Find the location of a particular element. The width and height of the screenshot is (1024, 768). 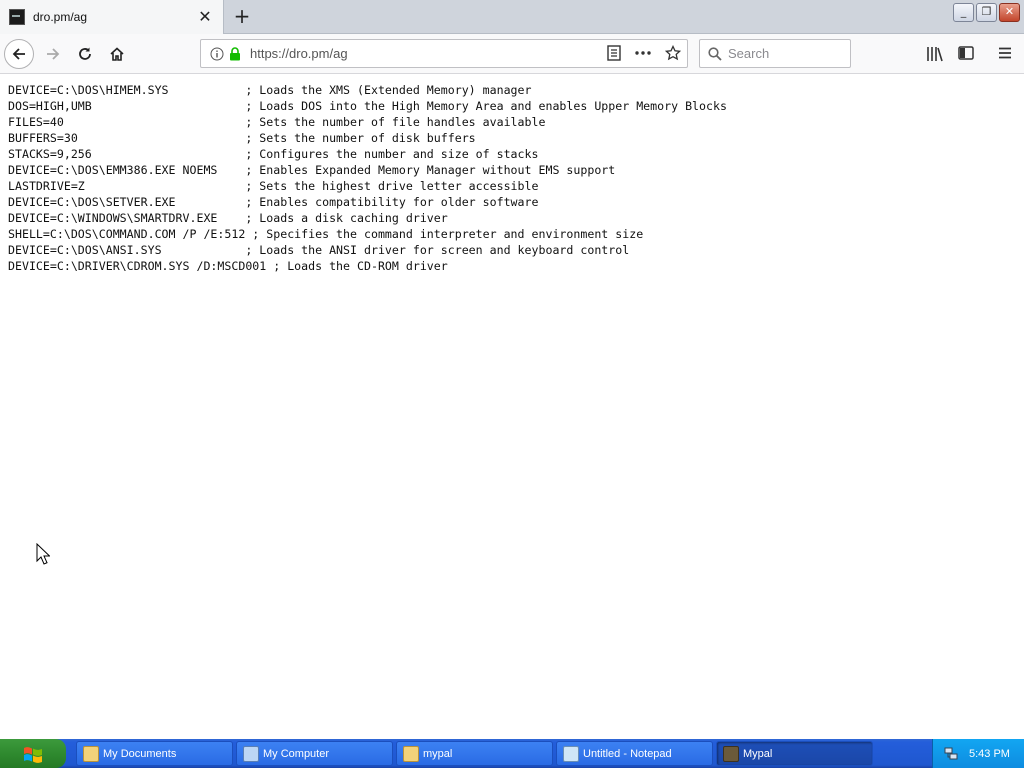

reload-button is located at coordinates (85, 54).